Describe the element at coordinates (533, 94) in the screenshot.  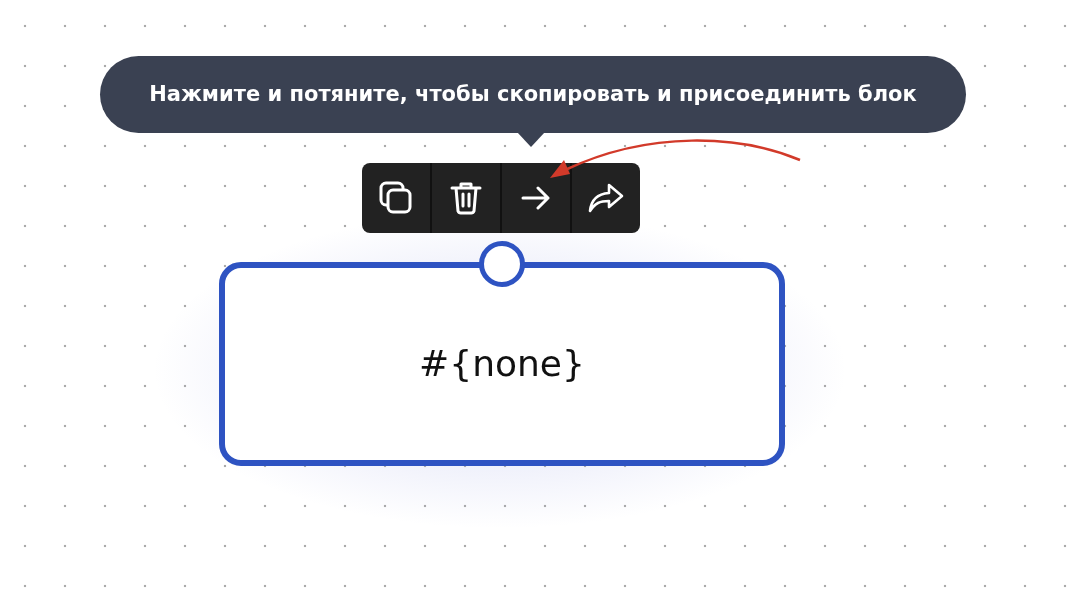
I see `tooltip: Нажмите и потяните, чтобы скопировать и присоединить блок` at that location.